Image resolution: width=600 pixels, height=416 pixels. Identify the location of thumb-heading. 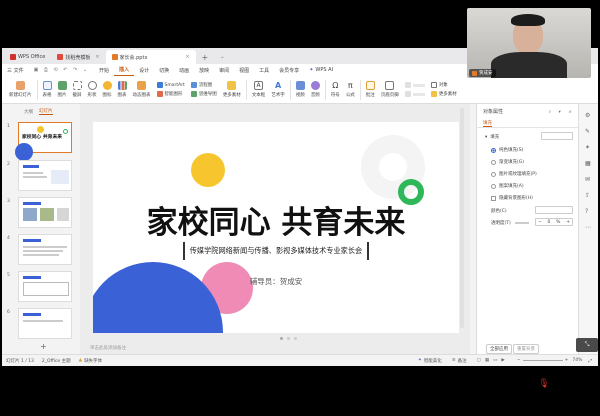
(32, 277).